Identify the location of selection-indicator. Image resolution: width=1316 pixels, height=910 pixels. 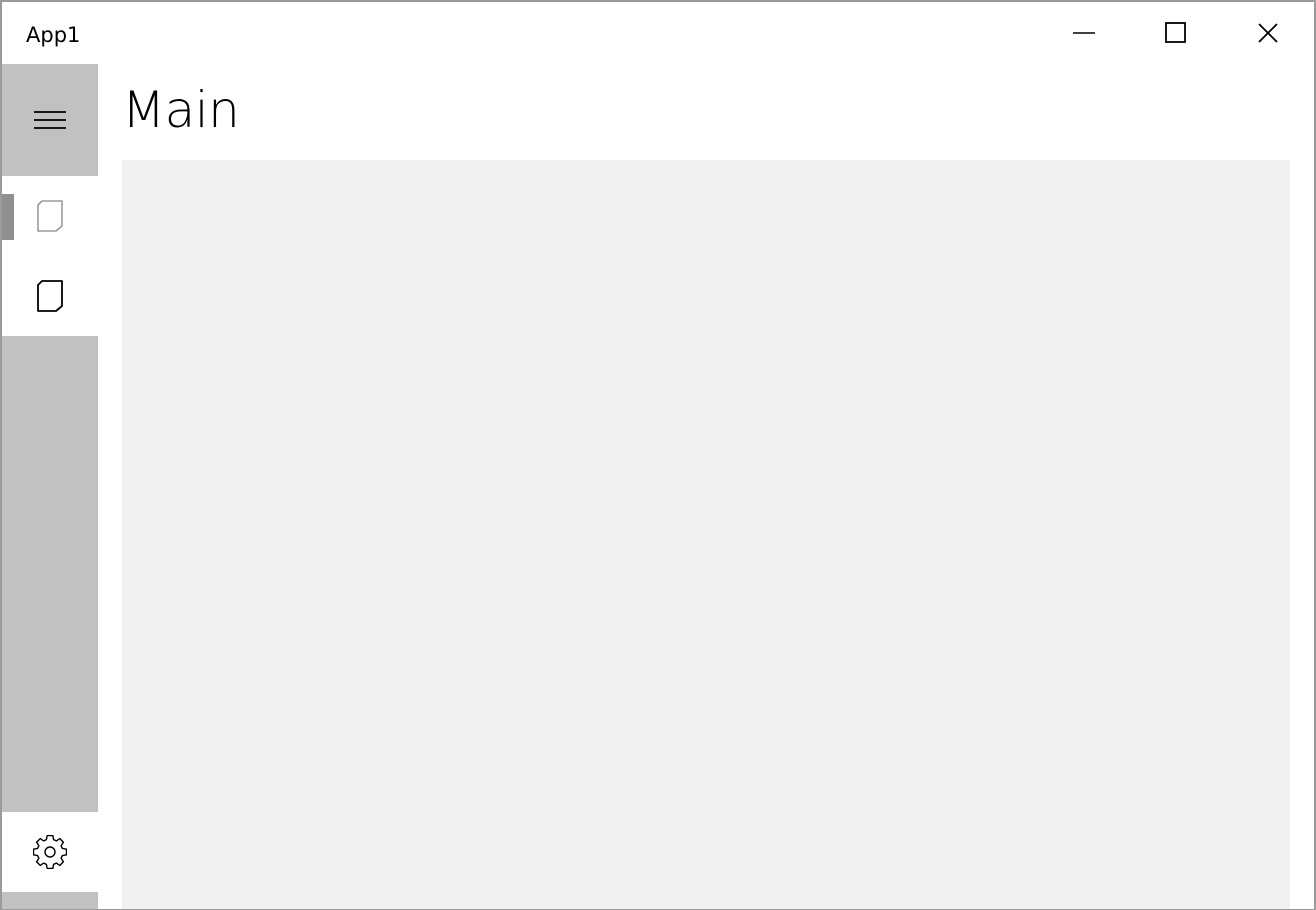
(8, 217).